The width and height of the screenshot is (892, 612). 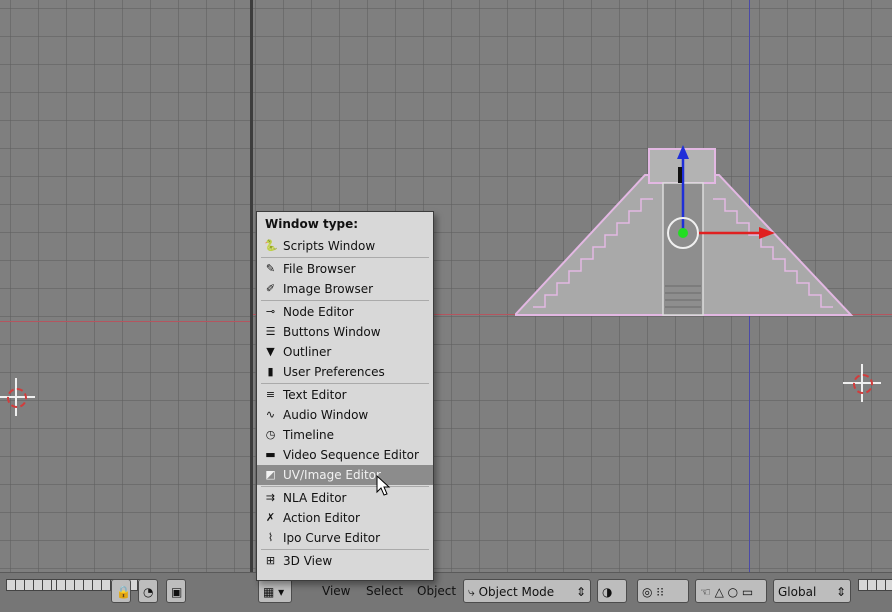 What do you see at coordinates (797, 592) in the screenshot?
I see `orientation-label: Global` at bounding box center [797, 592].